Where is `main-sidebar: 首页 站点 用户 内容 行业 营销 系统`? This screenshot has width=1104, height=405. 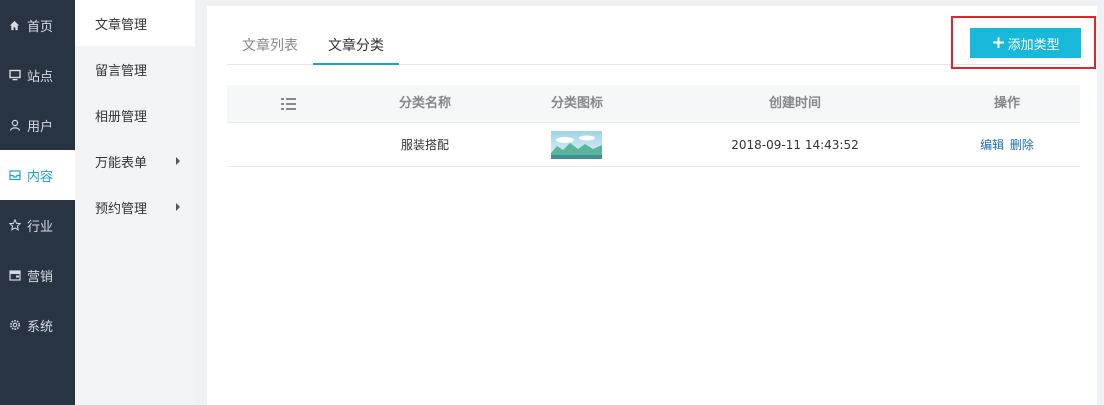
main-sidebar: 首页 站点 用户 内容 行业 营销 系统 is located at coordinates (37, 202).